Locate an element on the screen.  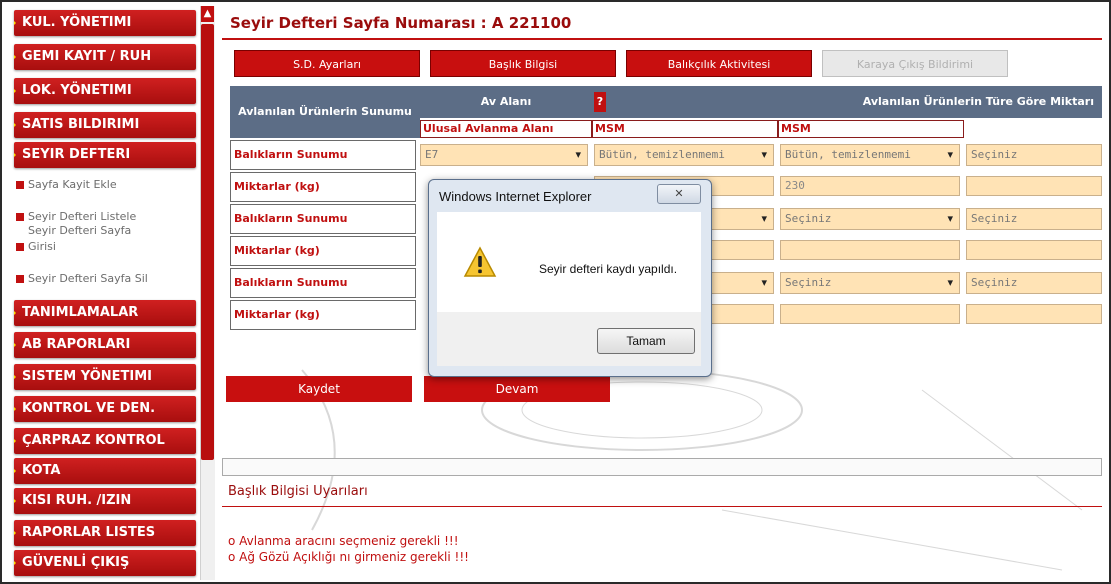
presentation-select-r3-c3: Seçiniz is located at coordinates (1034, 283).